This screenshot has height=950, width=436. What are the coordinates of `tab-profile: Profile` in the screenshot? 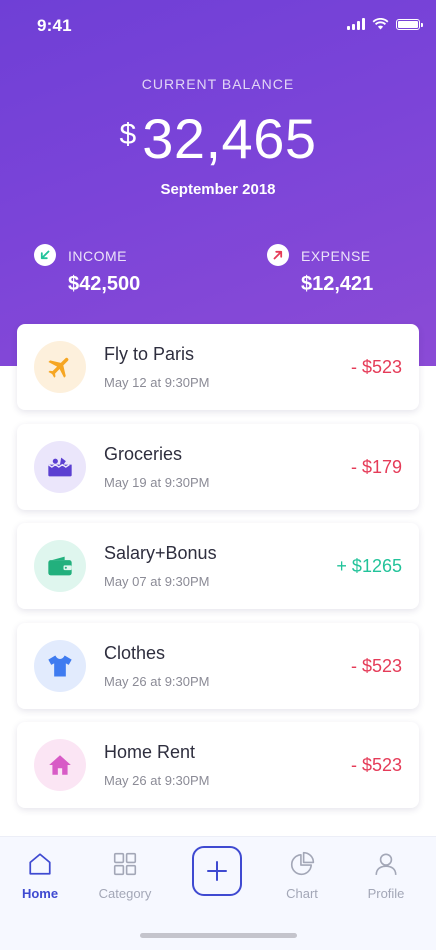 It's located at (386, 875).